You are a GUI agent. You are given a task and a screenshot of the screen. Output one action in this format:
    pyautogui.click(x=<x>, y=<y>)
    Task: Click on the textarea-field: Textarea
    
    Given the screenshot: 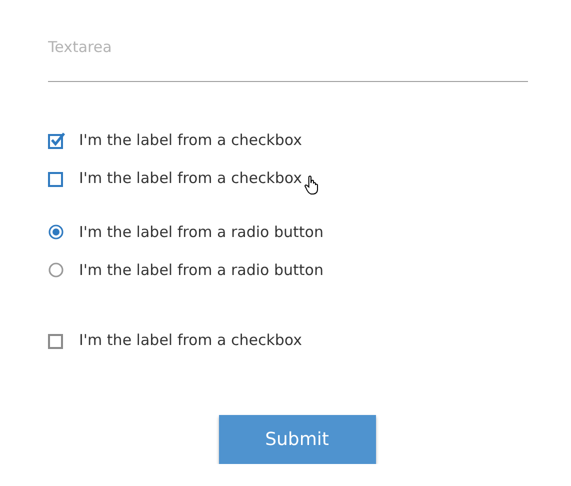 What is the action you would take?
    pyautogui.click(x=288, y=53)
    